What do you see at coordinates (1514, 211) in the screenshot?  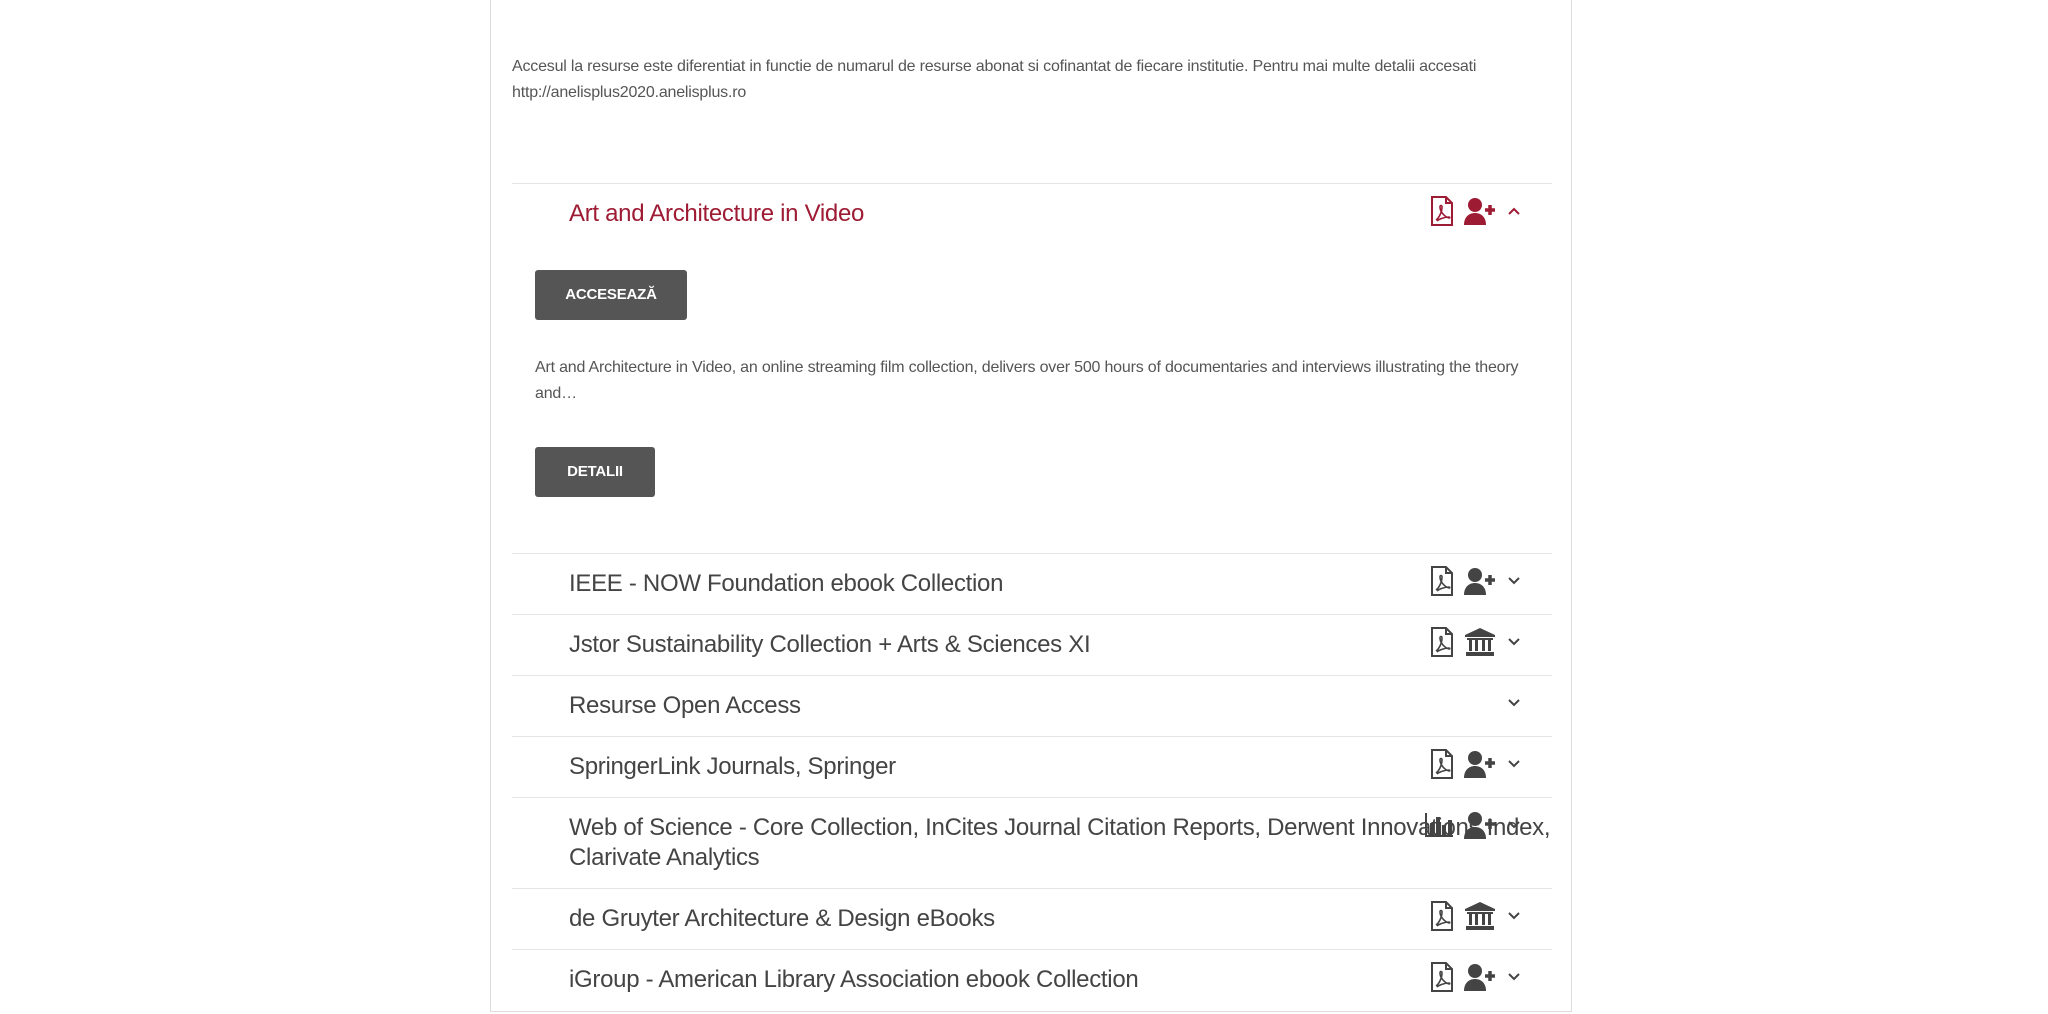 I see `chevron-up-icon` at bounding box center [1514, 211].